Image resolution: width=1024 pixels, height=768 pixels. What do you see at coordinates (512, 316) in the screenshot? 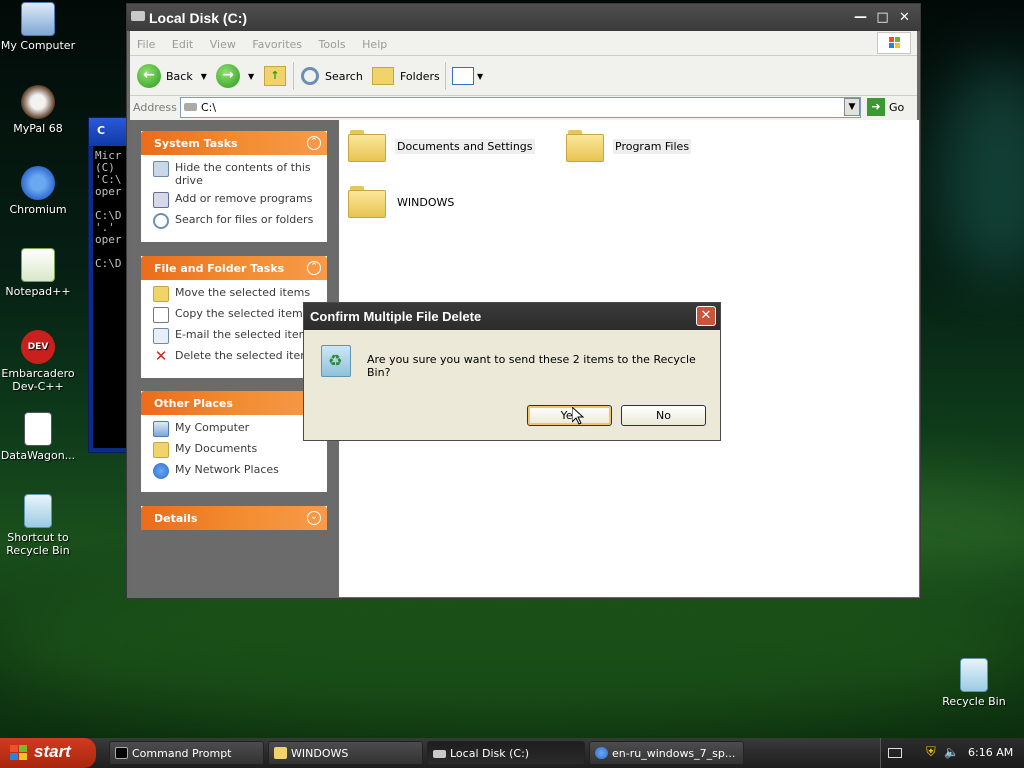
I see `dialog-titlebar: Confirm Multiple File Delete ✕` at bounding box center [512, 316].